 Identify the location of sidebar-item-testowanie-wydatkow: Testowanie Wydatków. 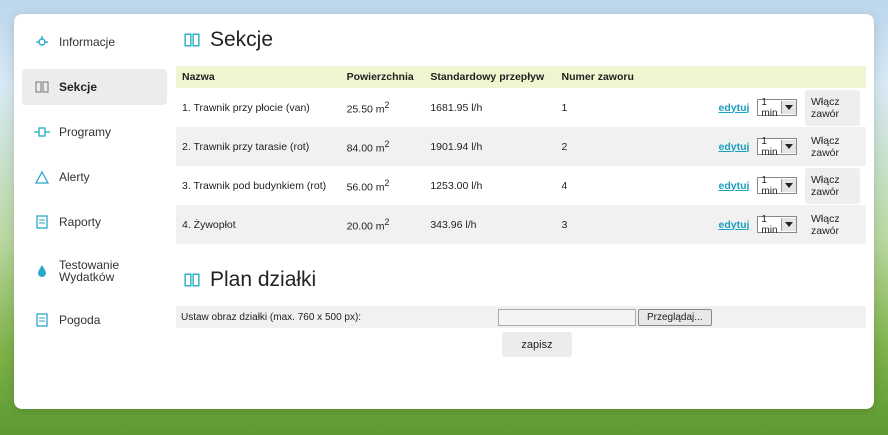
(94, 271).